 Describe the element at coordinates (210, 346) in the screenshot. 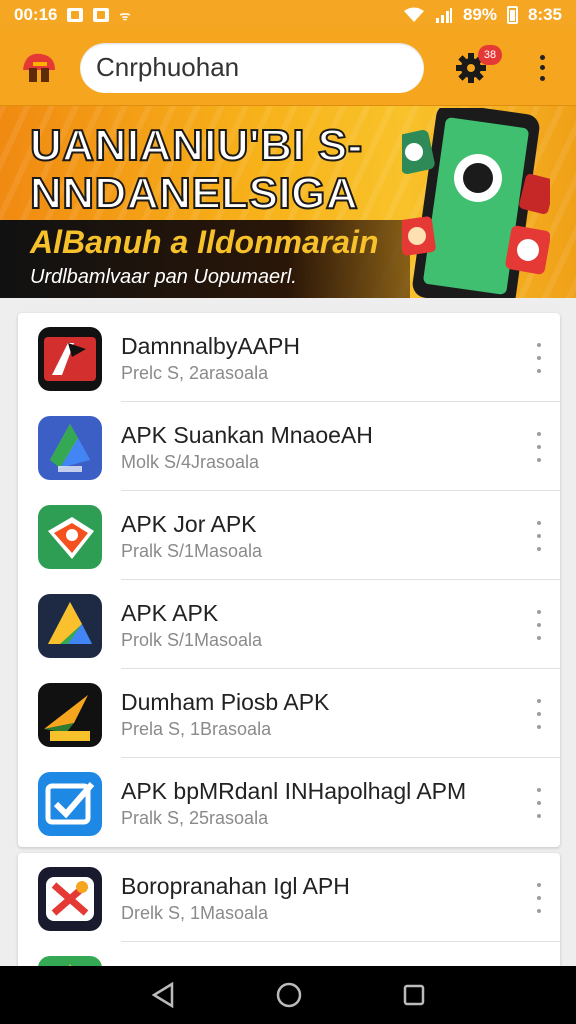

I see `app-title: DamnnalbyAAPH` at that location.